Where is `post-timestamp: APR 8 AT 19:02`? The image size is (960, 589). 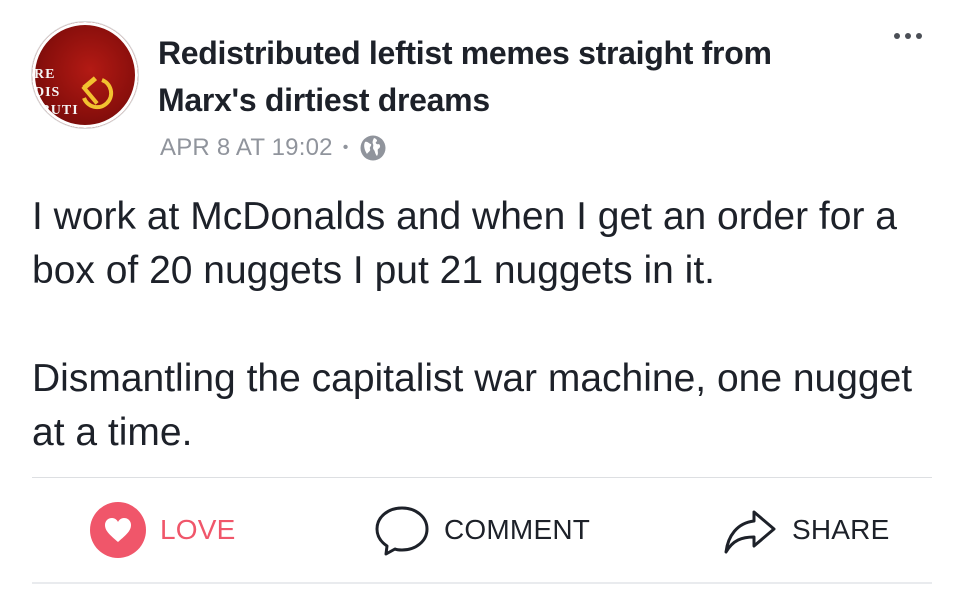
post-timestamp: APR 8 AT 19:02 is located at coordinates (246, 148).